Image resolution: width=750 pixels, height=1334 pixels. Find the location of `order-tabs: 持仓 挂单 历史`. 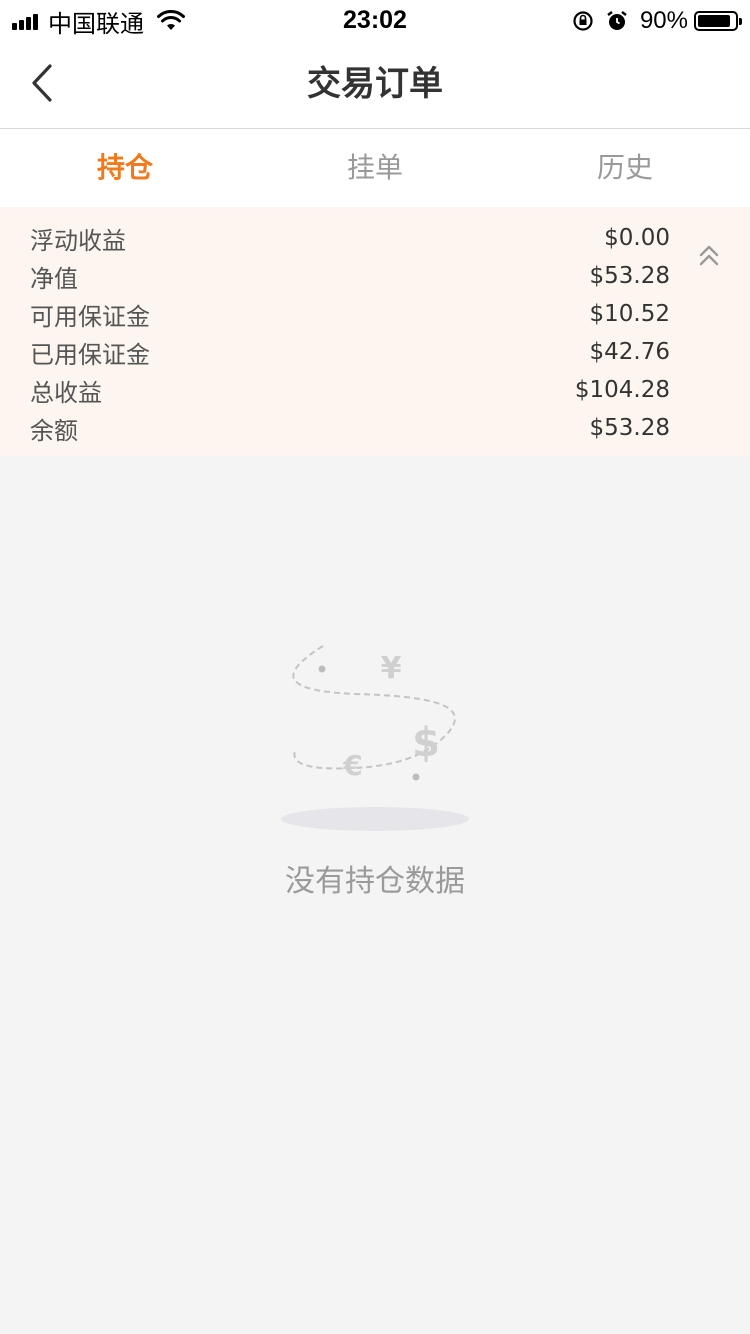

order-tabs: 持仓 挂单 历史 is located at coordinates (375, 168).